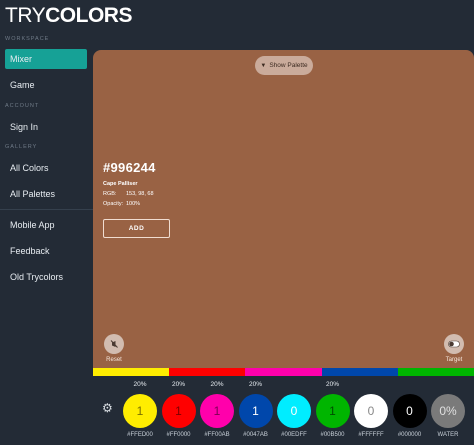 The image size is (474, 445). What do you see at coordinates (46, 225) in the screenshot?
I see `sidebar-item-mobile-app: Mobile App` at bounding box center [46, 225].